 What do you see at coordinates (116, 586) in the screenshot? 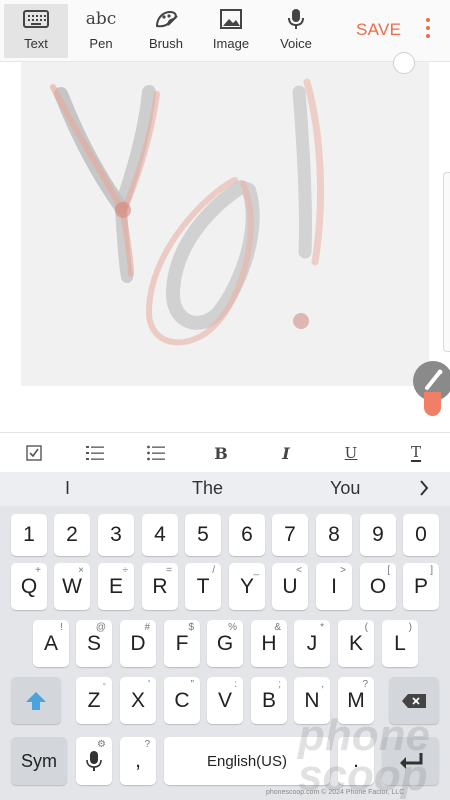
I see `key-e: E ÷` at bounding box center [116, 586].